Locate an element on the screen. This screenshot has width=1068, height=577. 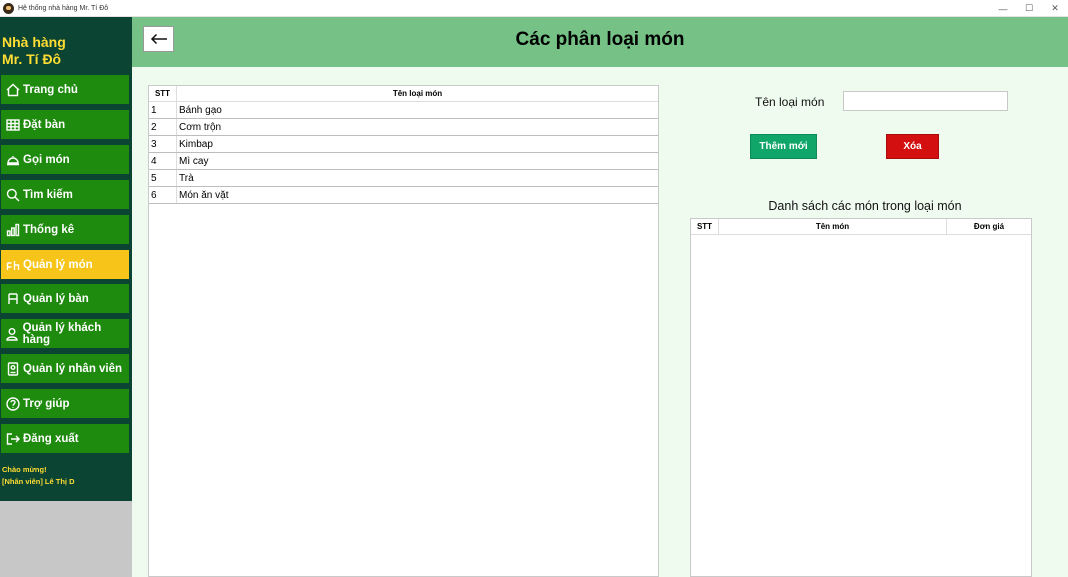
category-name-input is located at coordinates (925, 101).